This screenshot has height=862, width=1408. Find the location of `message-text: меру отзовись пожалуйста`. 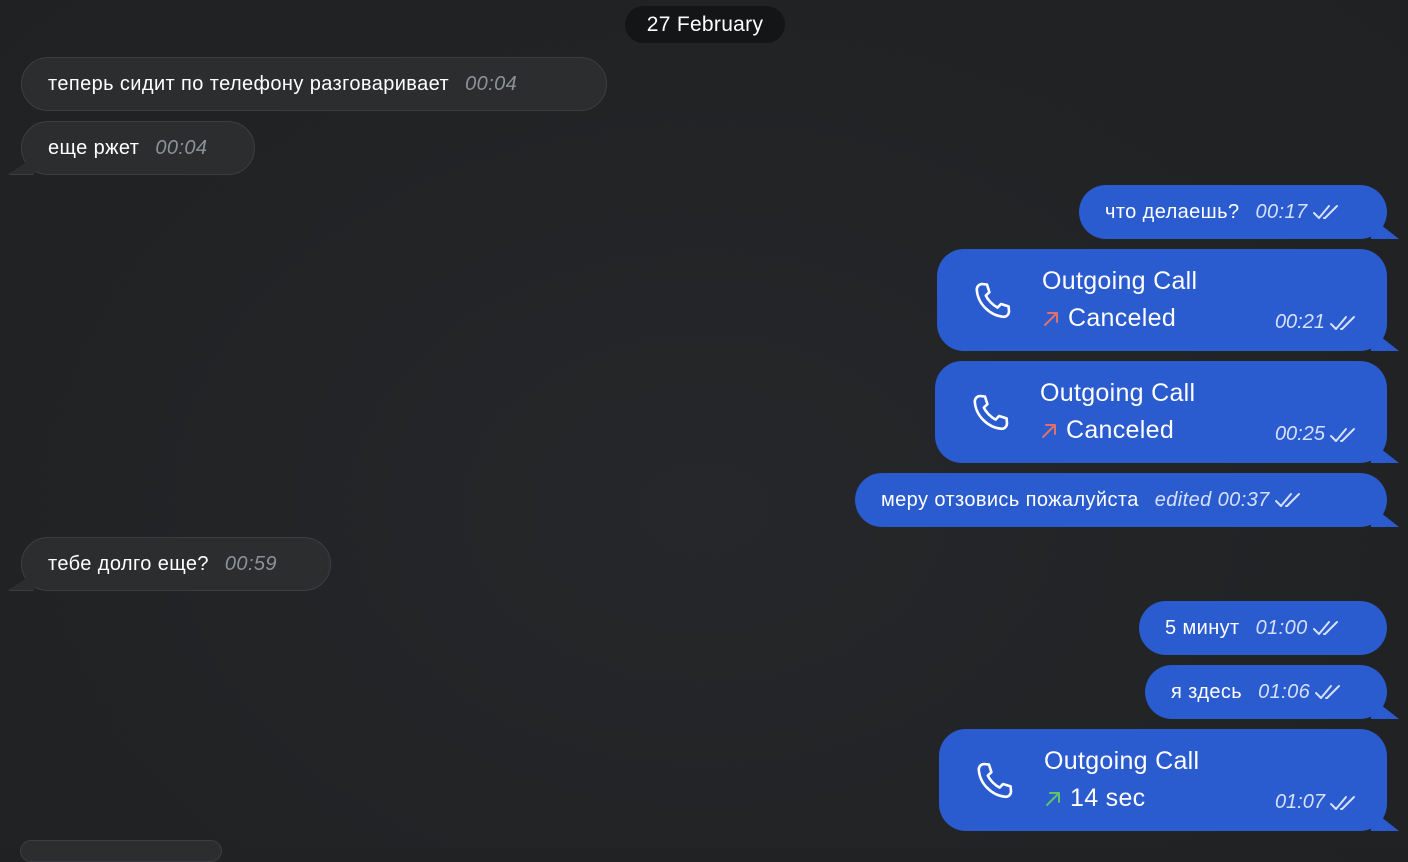

message-text: меру отзовись пожалуйста is located at coordinates (1010, 499).